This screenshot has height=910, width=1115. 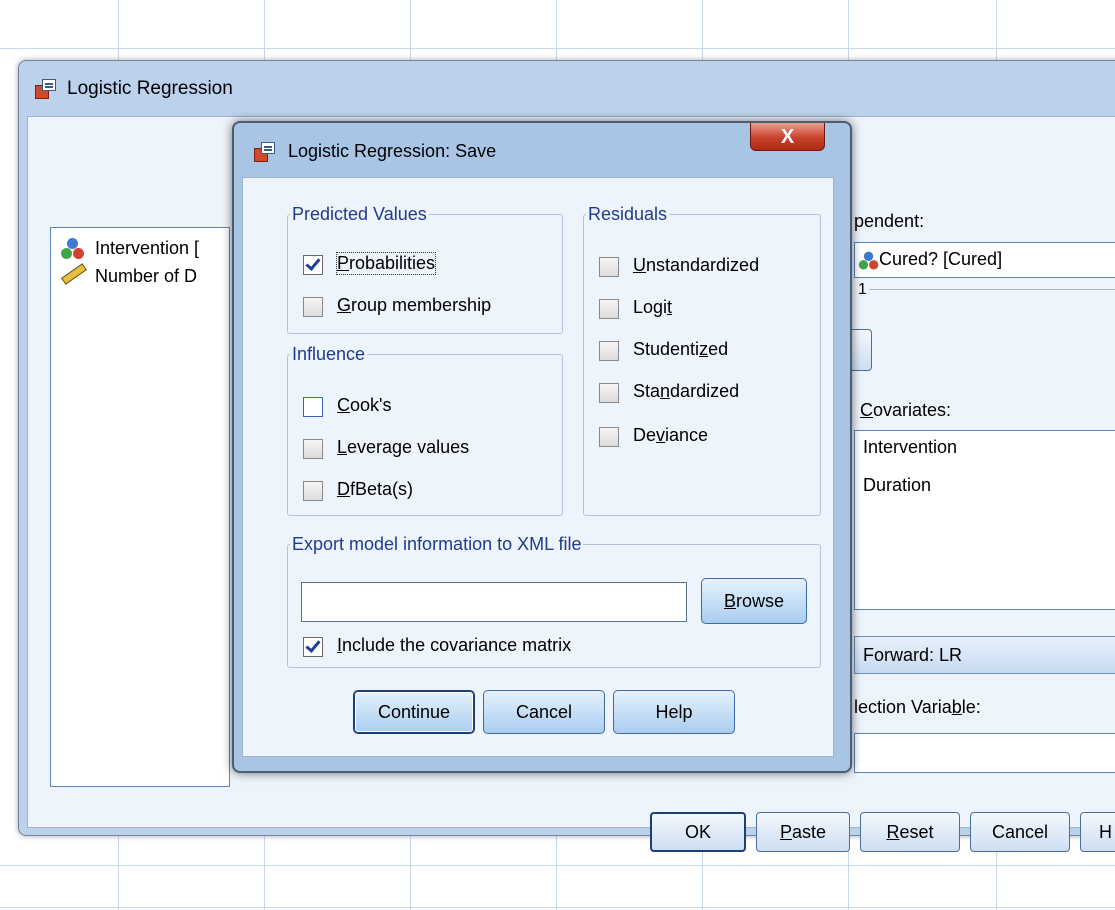 I want to click on ok-button: OK, so click(x=698, y=832).